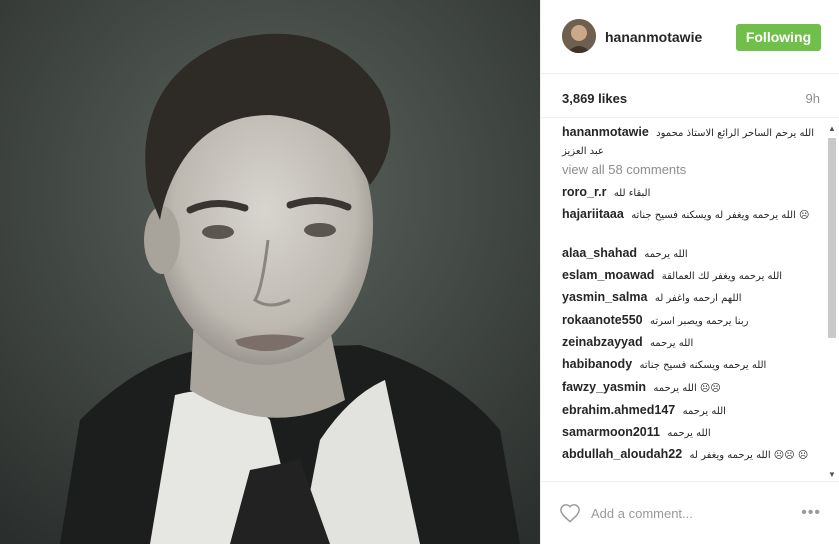 This screenshot has height=544, width=839. I want to click on comment-text: الله يرحمه ويغفر له ☹☹ ☹, so click(749, 455).